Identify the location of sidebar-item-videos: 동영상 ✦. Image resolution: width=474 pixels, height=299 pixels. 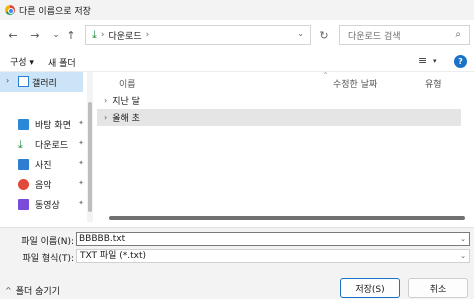
(51, 204).